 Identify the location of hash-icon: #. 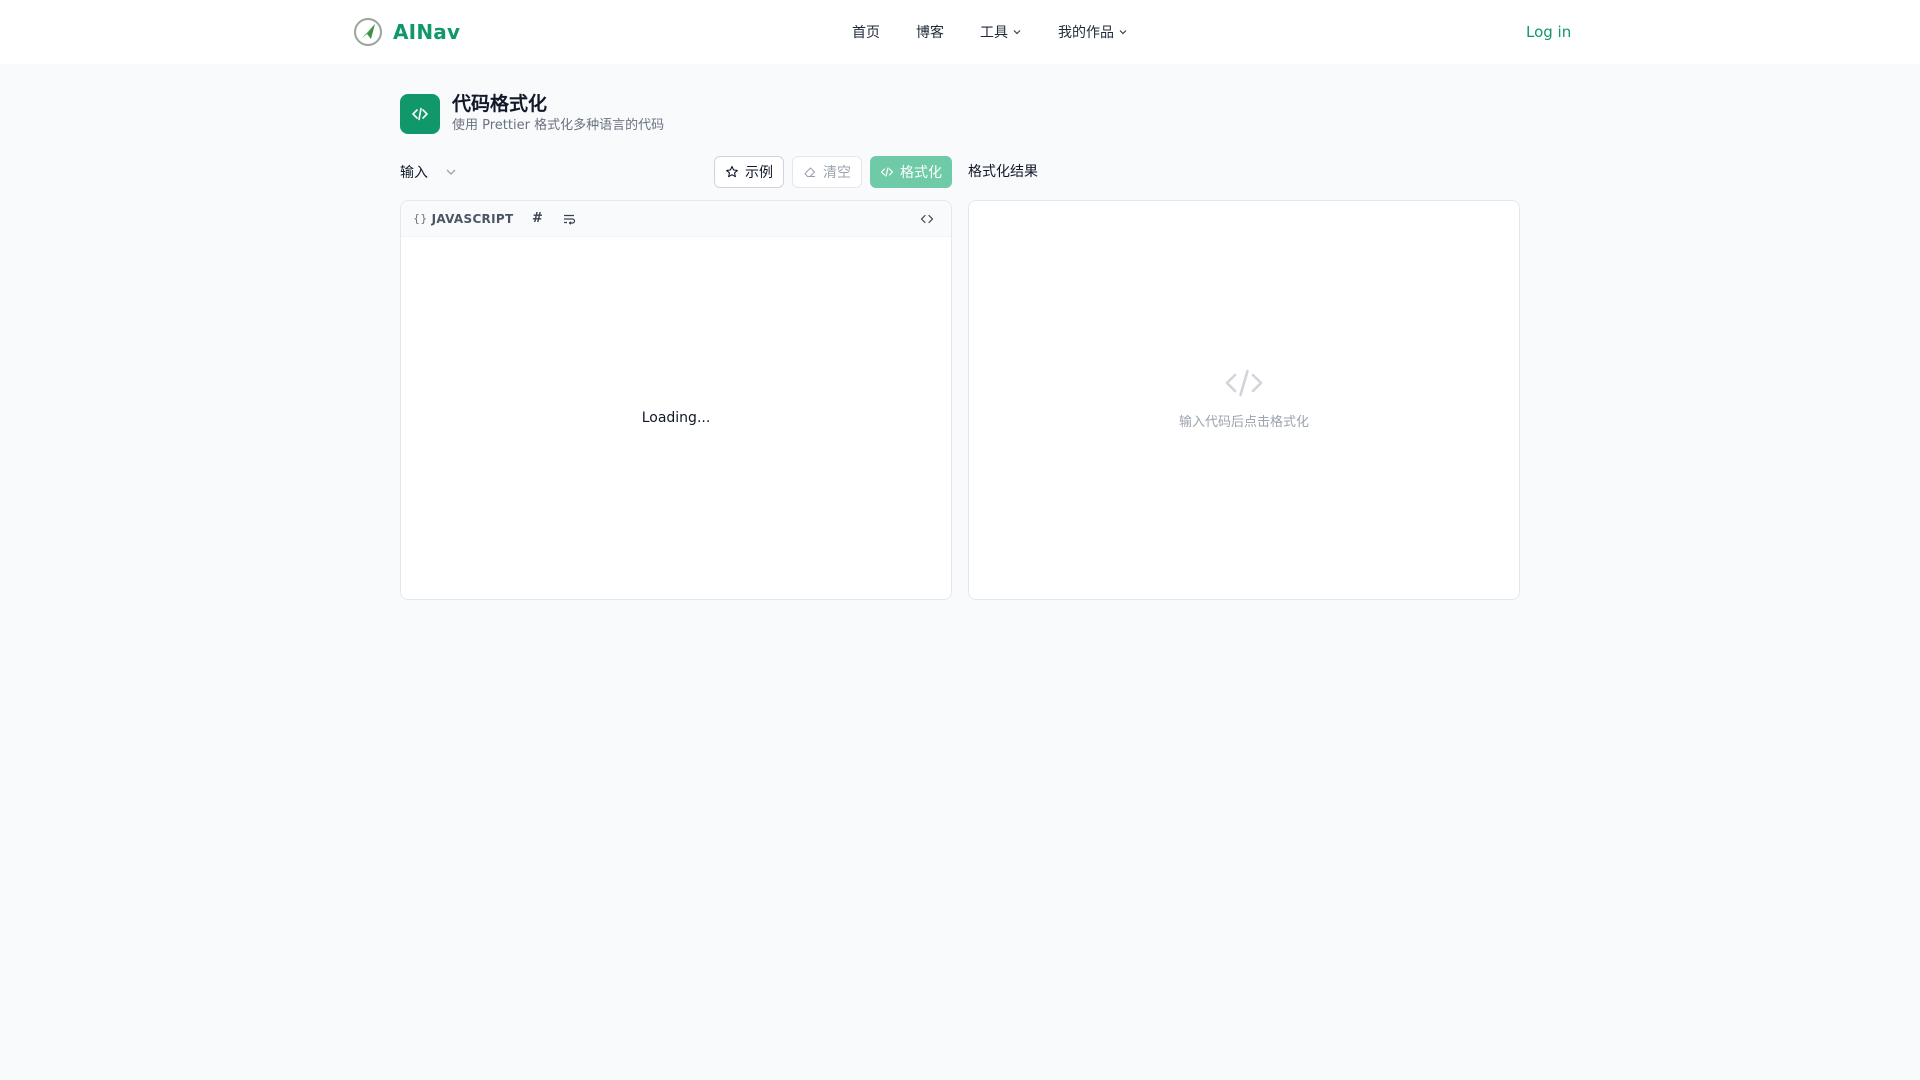
(537, 218).